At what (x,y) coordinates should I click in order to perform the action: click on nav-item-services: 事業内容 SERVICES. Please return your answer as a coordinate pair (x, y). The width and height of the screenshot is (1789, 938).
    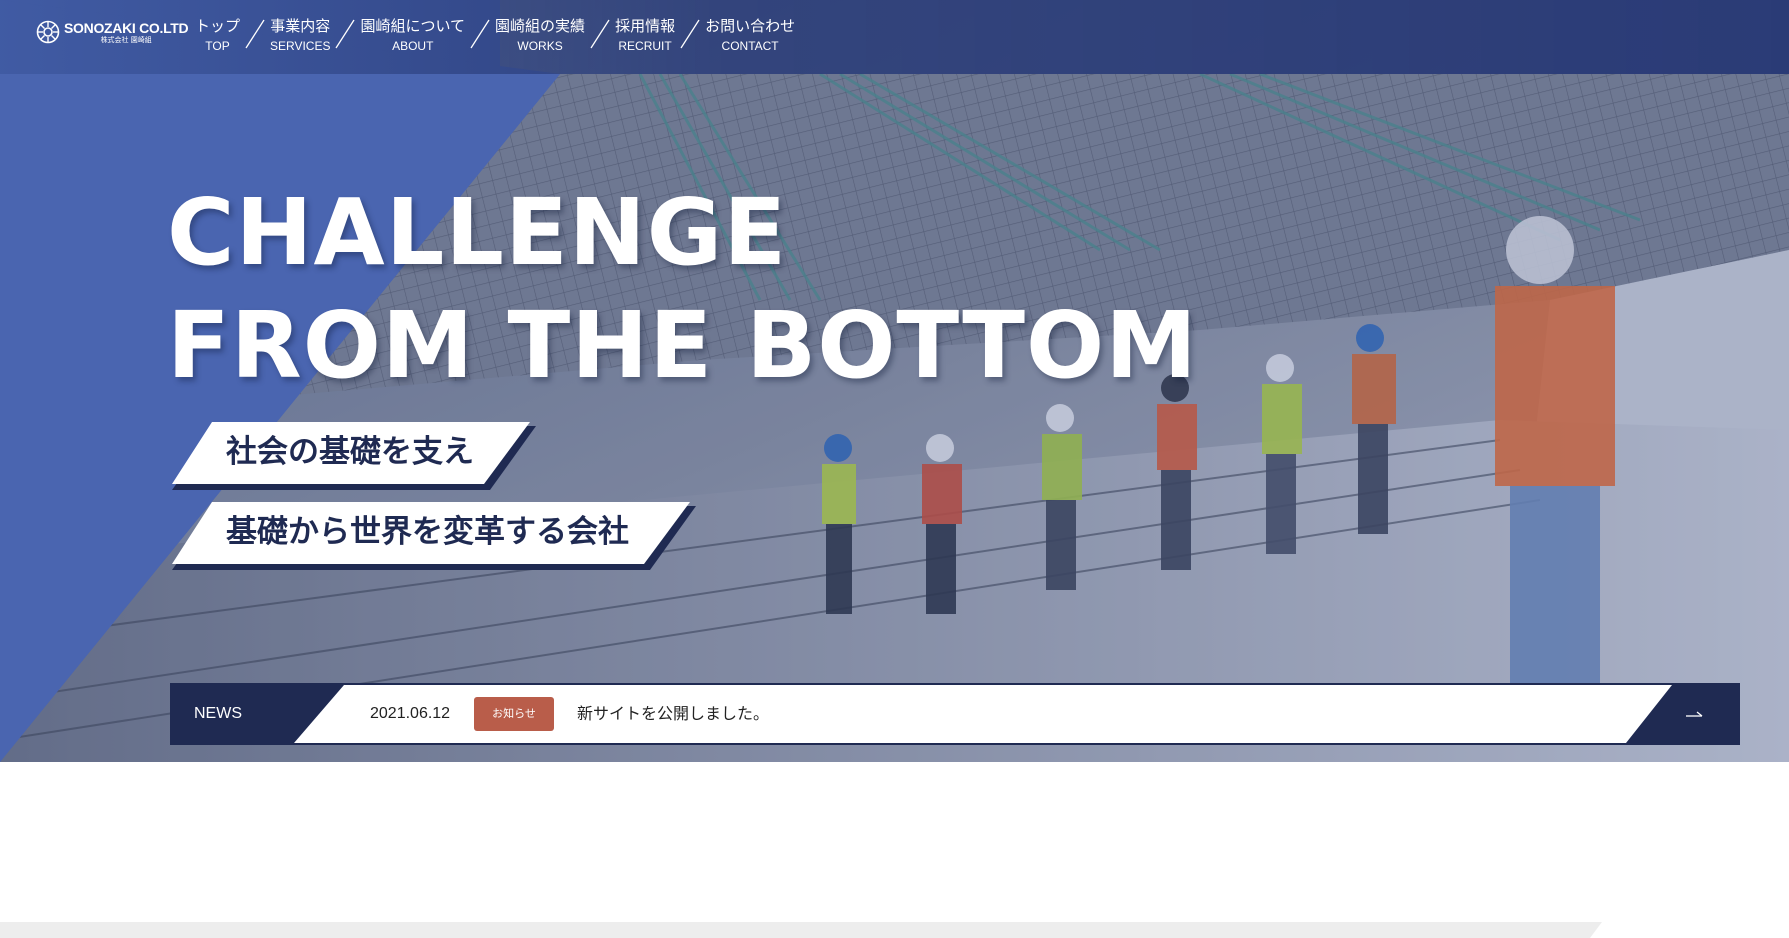
    Looking at the image, I should click on (300, 34).